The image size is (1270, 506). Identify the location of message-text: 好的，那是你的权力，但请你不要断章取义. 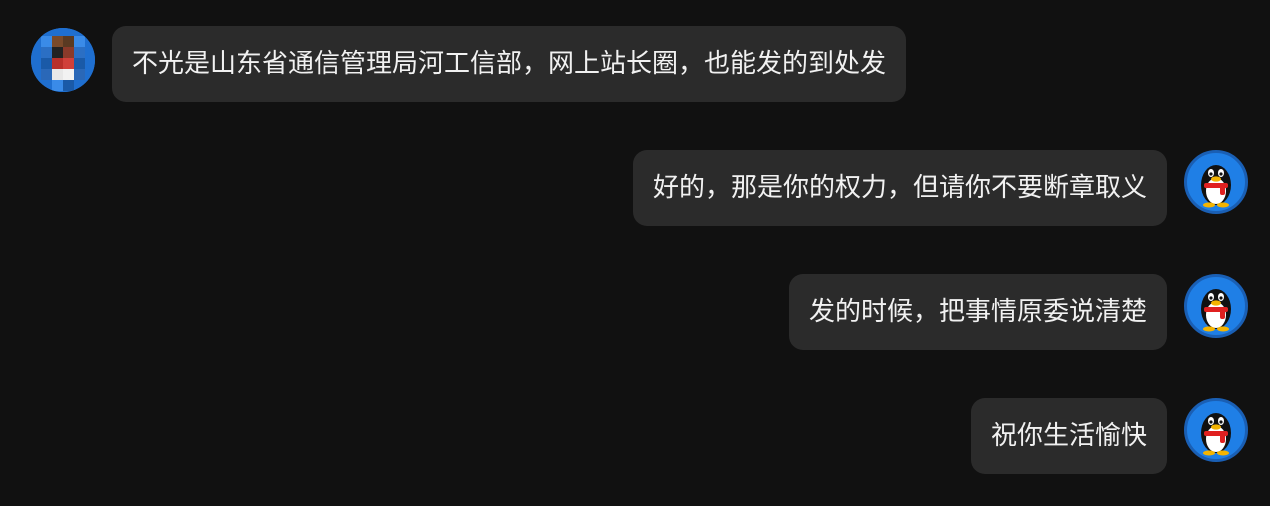
(899, 188).